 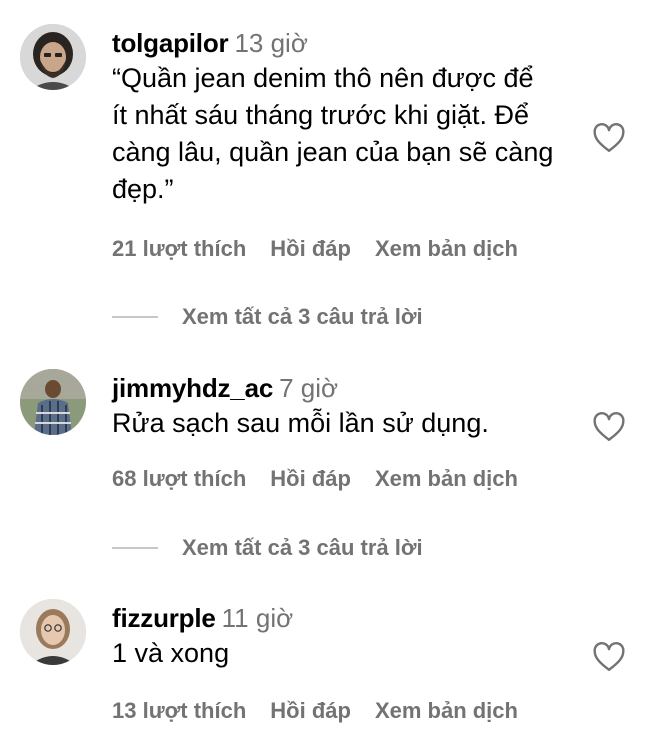 I want to click on likes-count: 68 lượt thích, so click(x=179, y=478).